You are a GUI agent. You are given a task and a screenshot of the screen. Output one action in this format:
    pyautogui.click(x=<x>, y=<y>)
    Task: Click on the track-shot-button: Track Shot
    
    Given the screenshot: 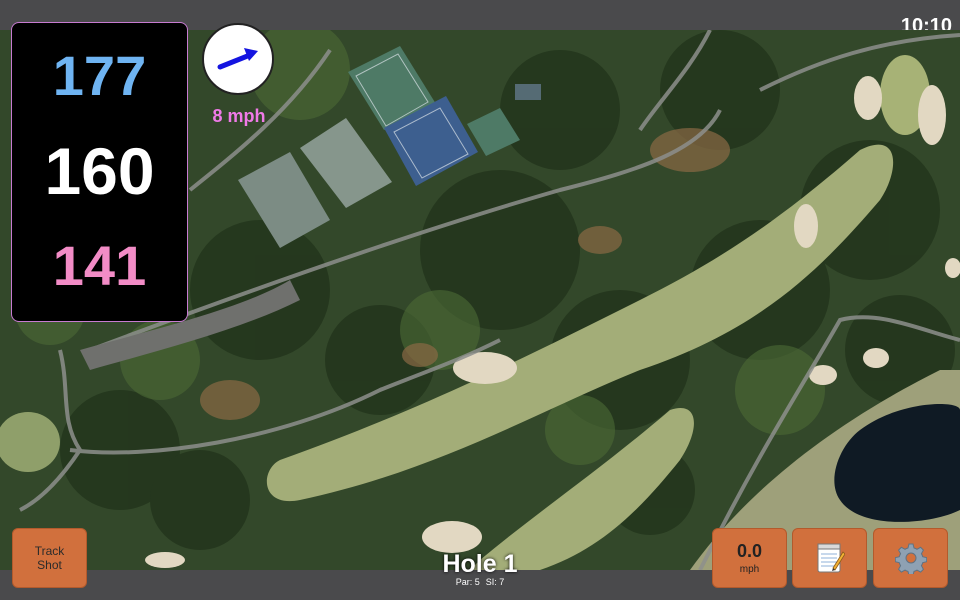 What is the action you would take?
    pyautogui.click(x=49, y=558)
    